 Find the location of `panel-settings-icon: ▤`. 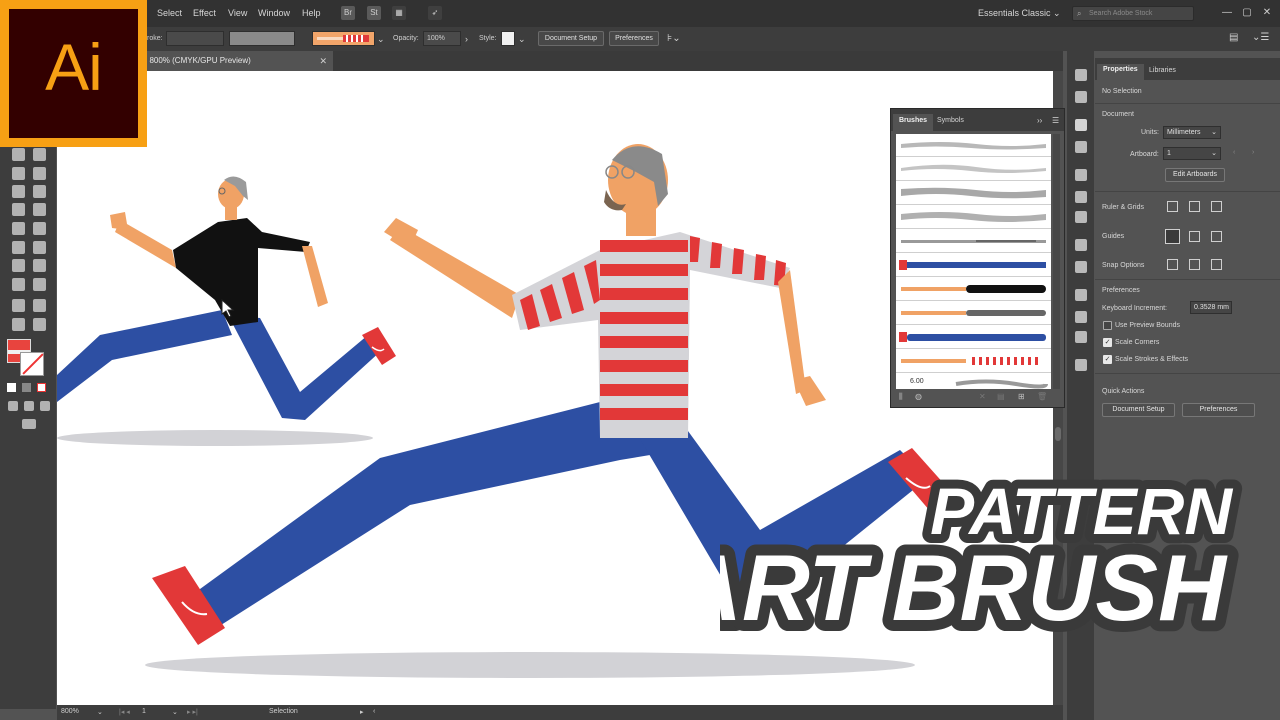

panel-settings-icon: ▤ is located at coordinates (1233, 37).